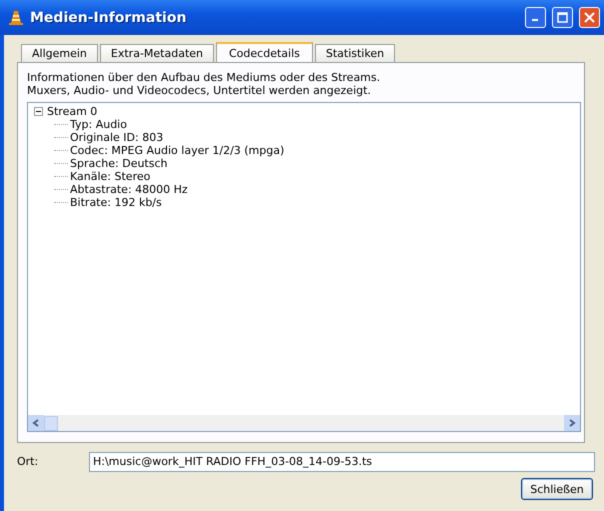 This screenshot has height=511, width=604. What do you see at coordinates (72, 111) in the screenshot?
I see `tree-item: Stream 0` at bounding box center [72, 111].